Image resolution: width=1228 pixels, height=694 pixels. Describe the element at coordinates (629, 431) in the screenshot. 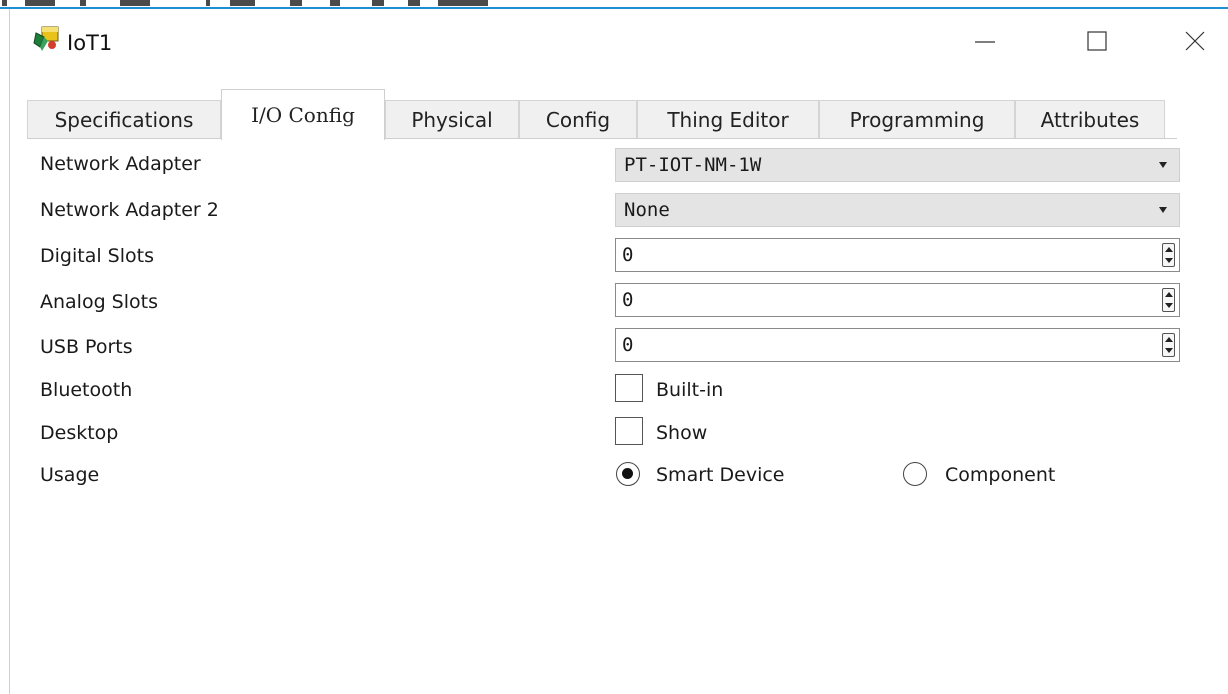

I see `desktop-show-checkbox` at that location.